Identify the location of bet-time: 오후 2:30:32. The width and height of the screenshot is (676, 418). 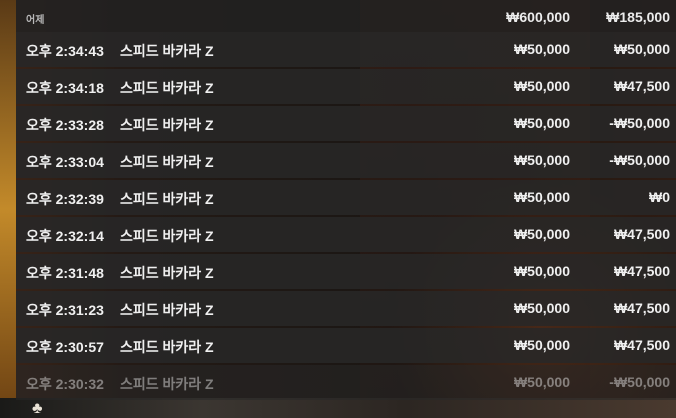
(65, 384).